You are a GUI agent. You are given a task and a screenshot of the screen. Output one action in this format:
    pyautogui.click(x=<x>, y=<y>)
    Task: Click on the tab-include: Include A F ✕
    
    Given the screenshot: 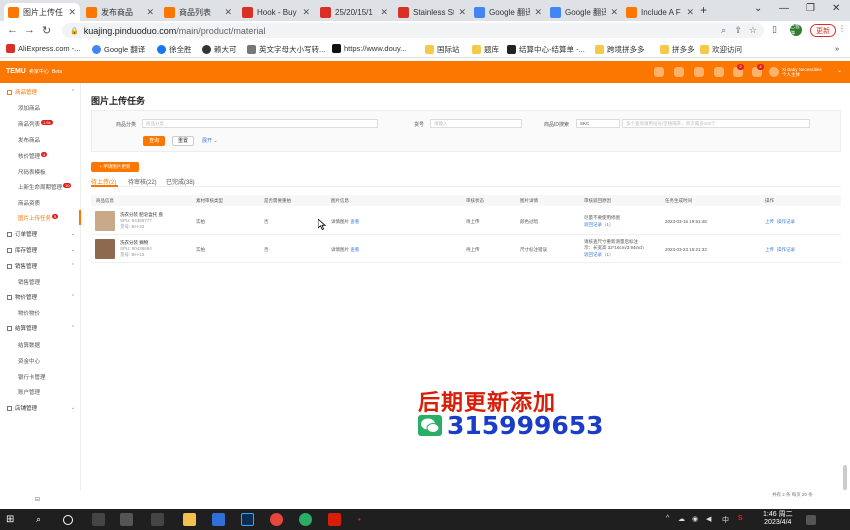 What is the action you would take?
    pyautogui.click(x=660, y=12)
    